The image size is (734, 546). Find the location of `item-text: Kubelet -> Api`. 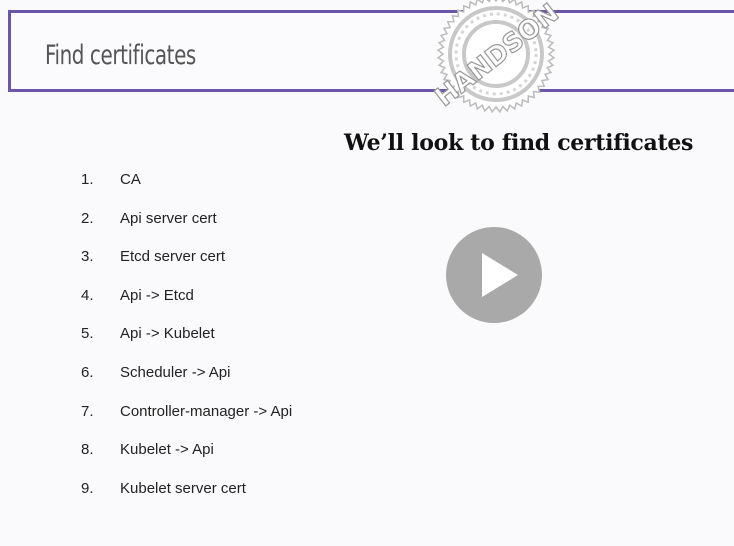

item-text: Kubelet -> Api is located at coordinates (167, 450).